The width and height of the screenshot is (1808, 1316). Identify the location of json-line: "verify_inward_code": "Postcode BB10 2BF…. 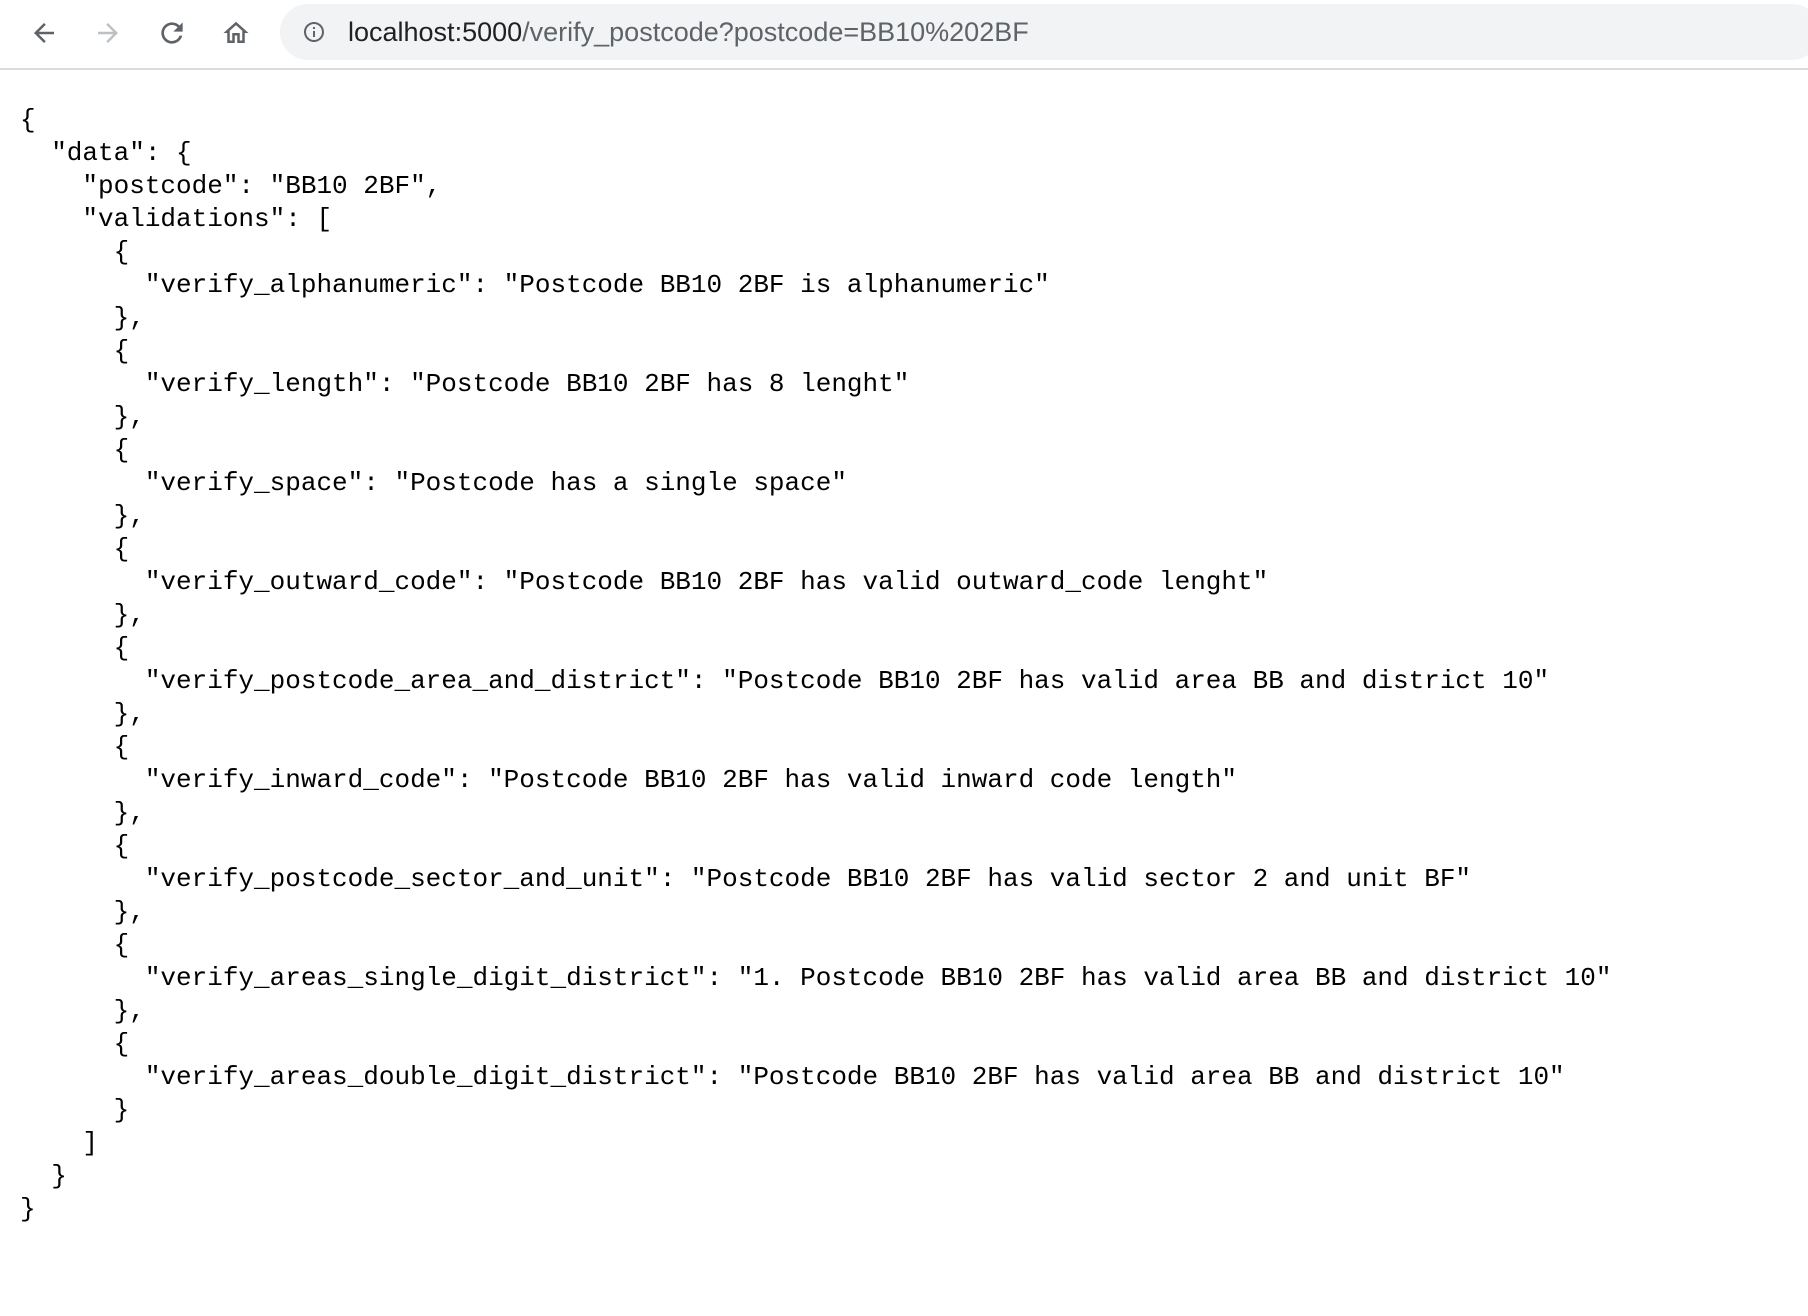
(628, 780).